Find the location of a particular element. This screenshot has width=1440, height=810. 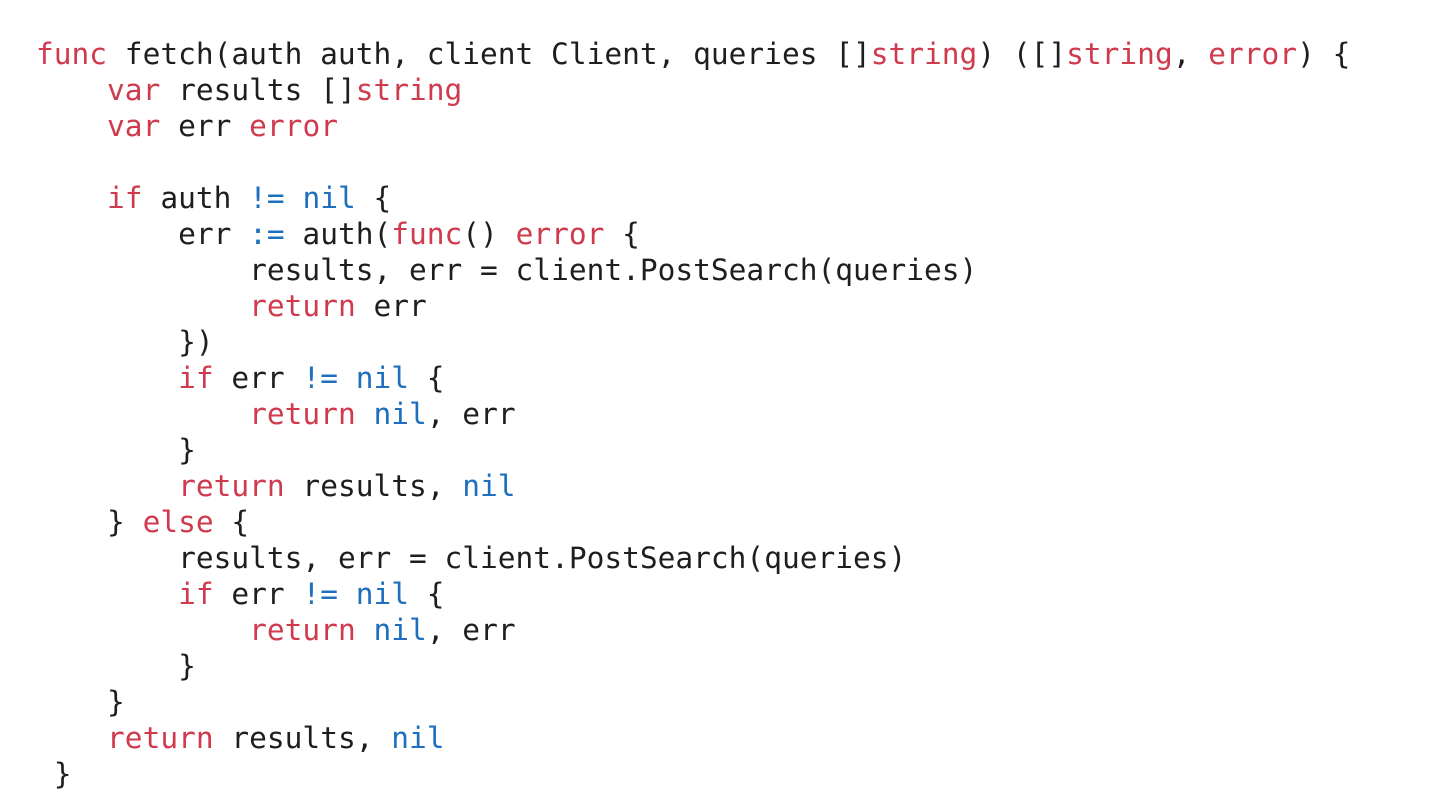

code-line: } else { is located at coordinates (726, 522).